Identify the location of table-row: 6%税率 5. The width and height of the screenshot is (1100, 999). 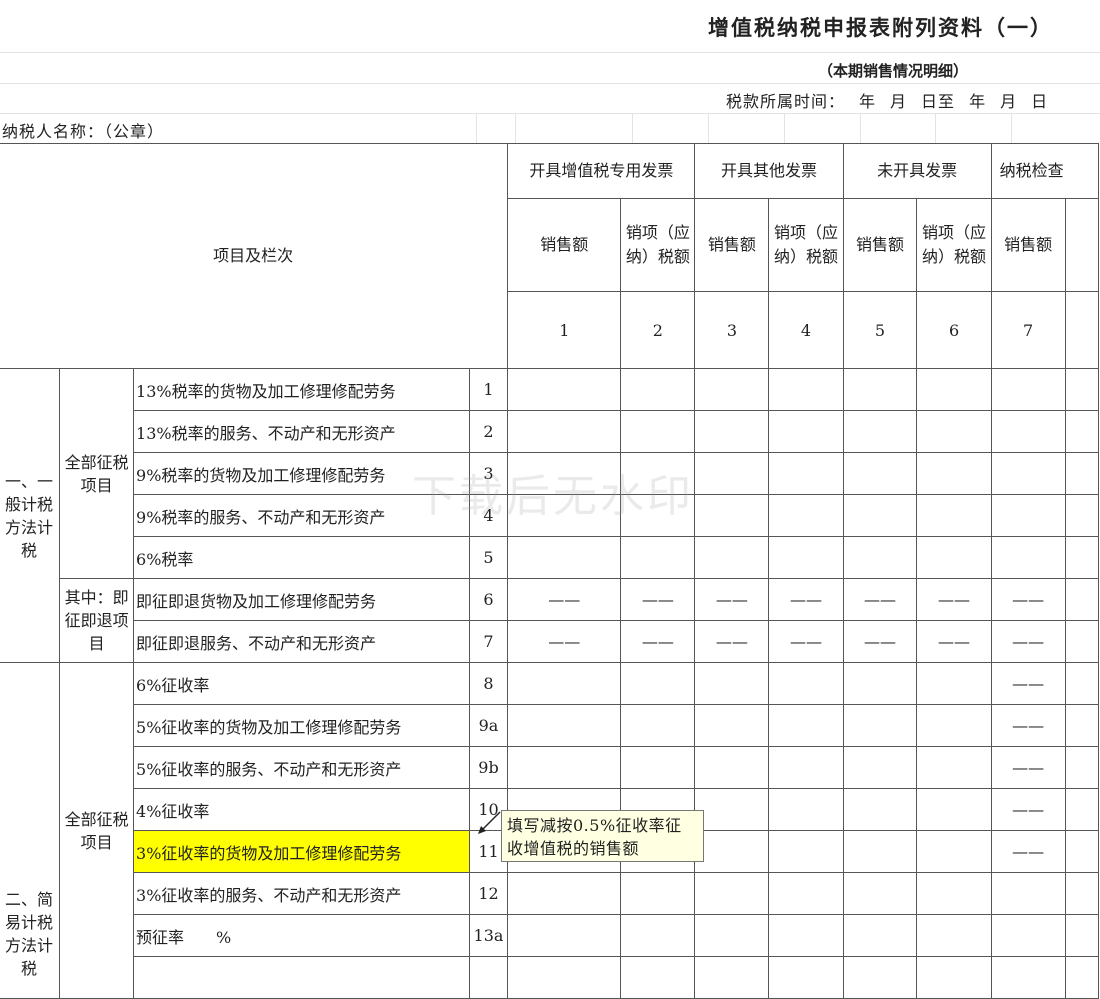
(550, 557).